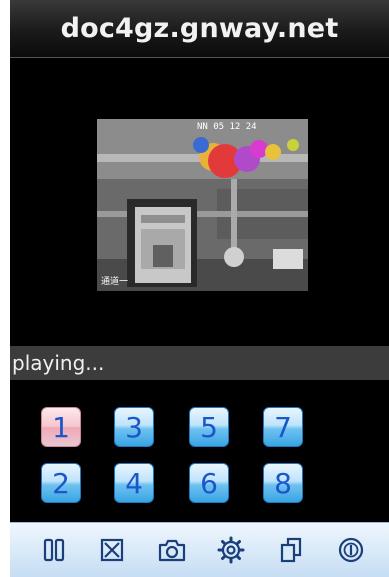  Describe the element at coordinates (61, 427) in the screenshot. I see `channel-1-button: 1` at that location.